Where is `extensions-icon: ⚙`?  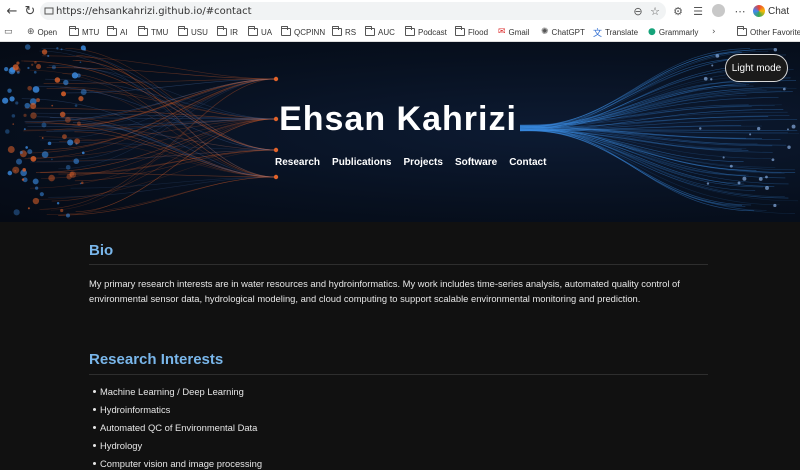 extensions-icon: ⚙ is located at coordinates (678, 11).